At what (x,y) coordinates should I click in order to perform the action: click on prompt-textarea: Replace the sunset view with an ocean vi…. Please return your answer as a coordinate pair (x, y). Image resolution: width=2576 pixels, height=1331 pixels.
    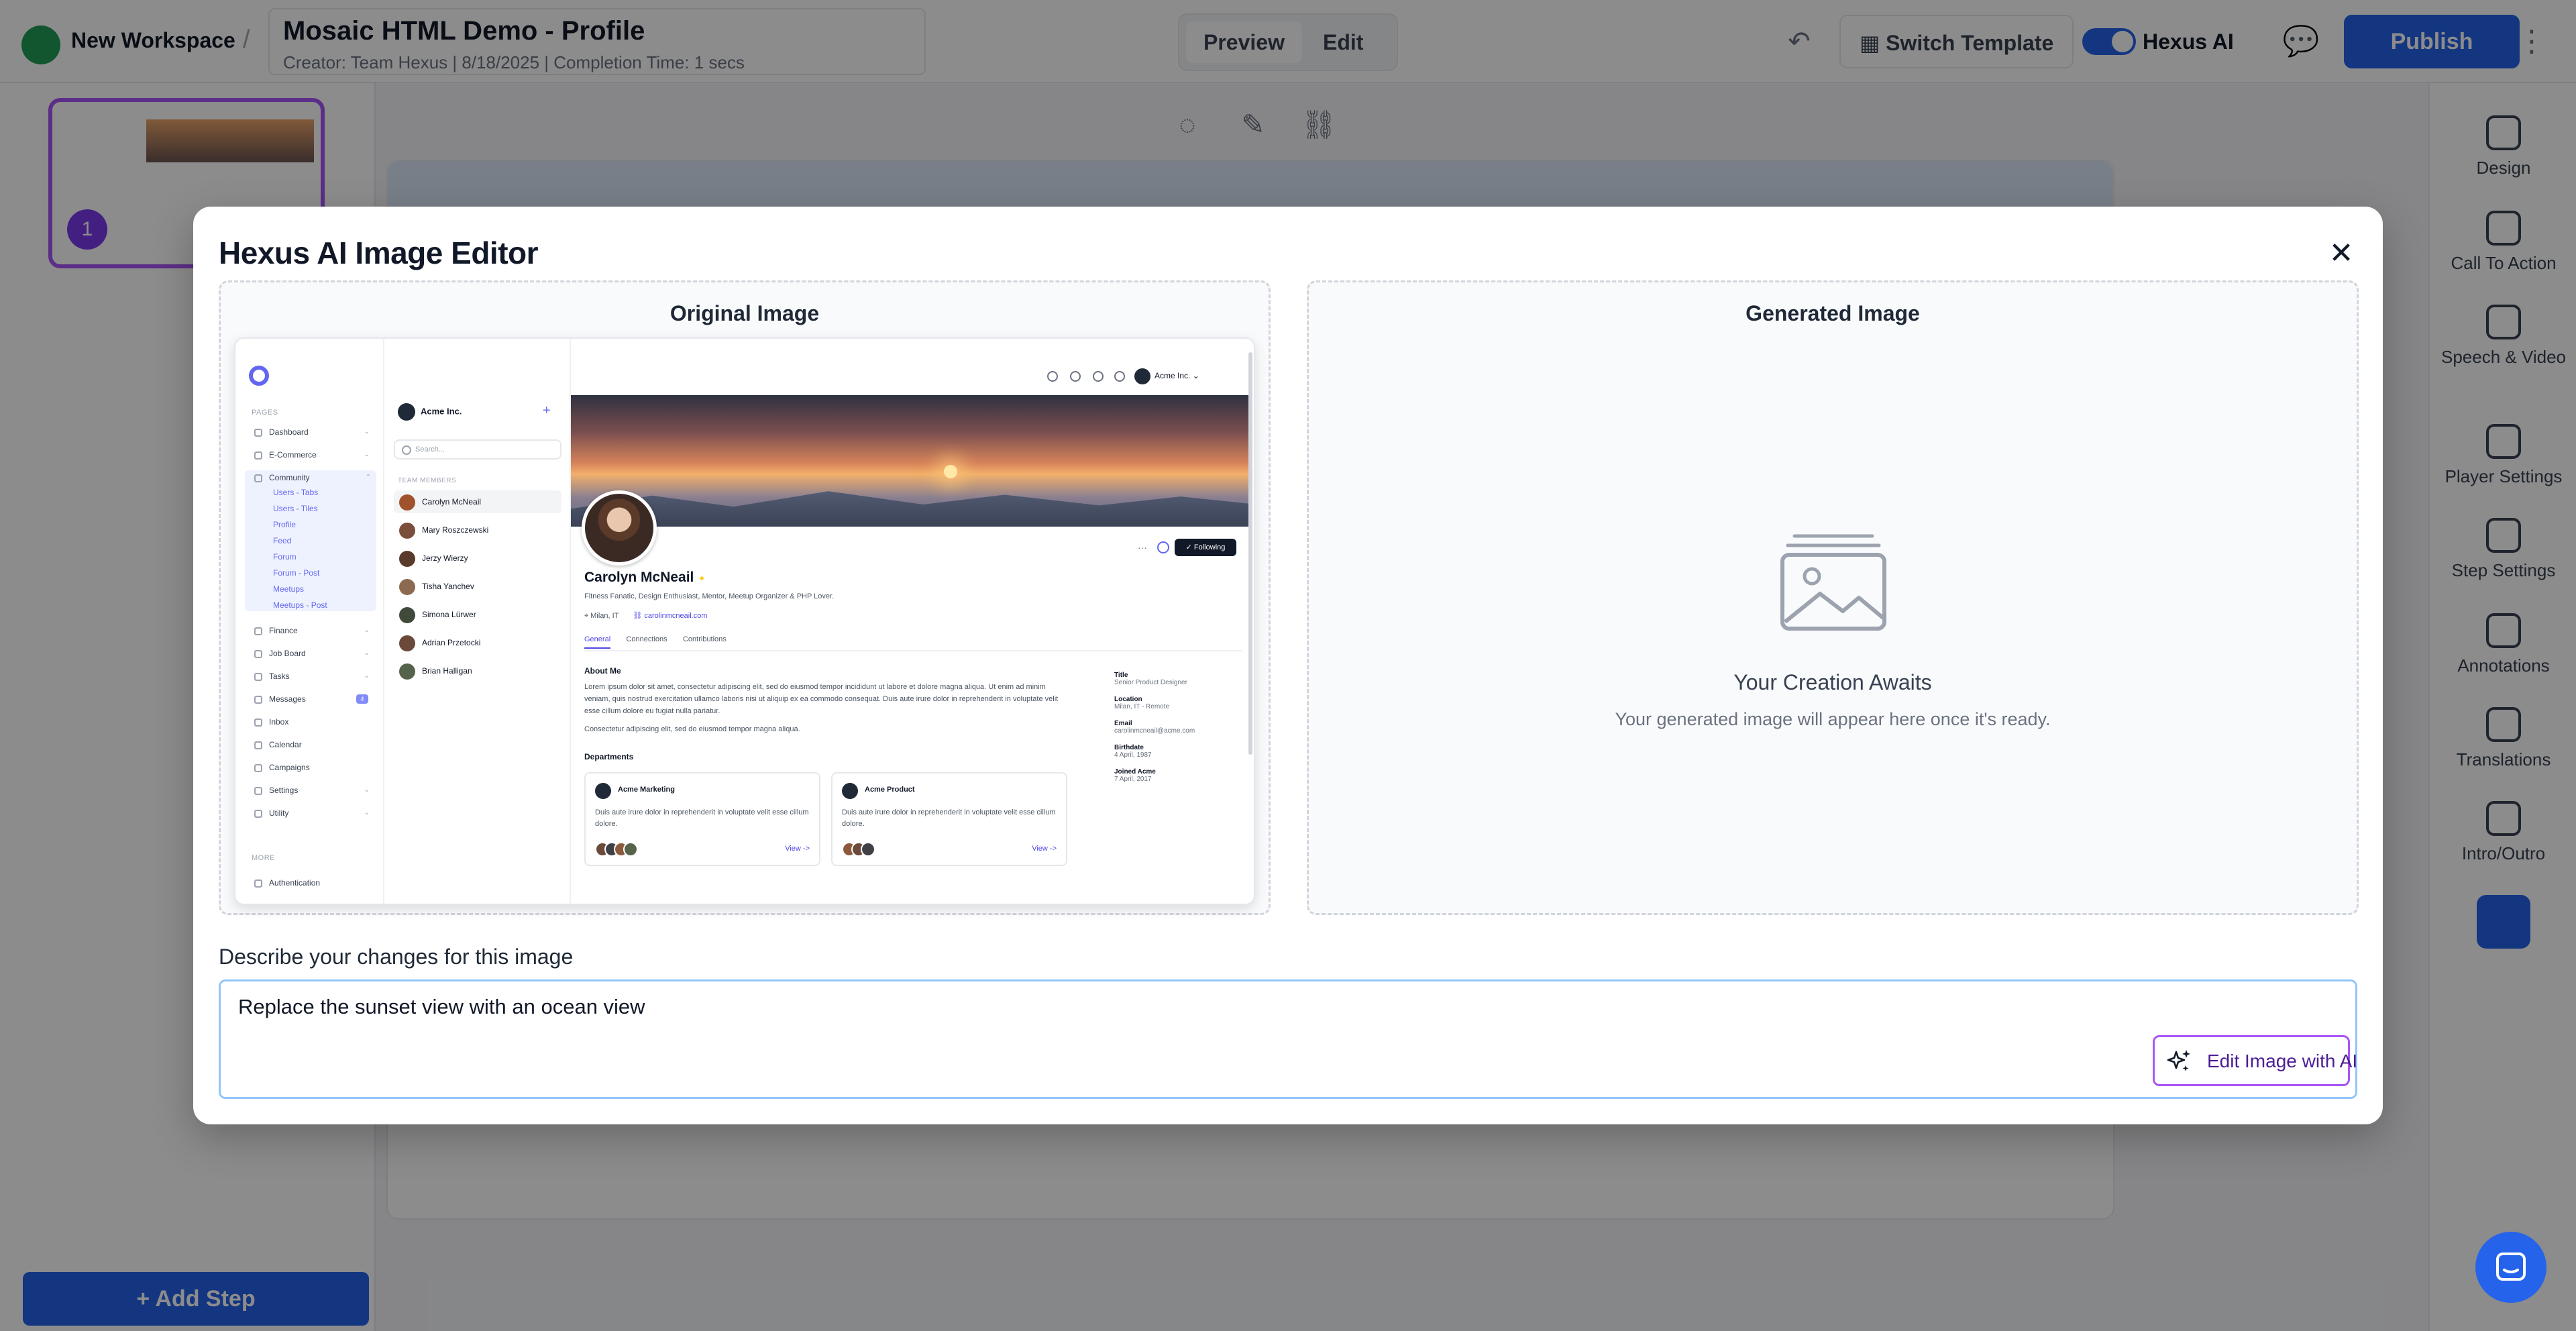
    Looking at the image, I should click on (1288, 1039).